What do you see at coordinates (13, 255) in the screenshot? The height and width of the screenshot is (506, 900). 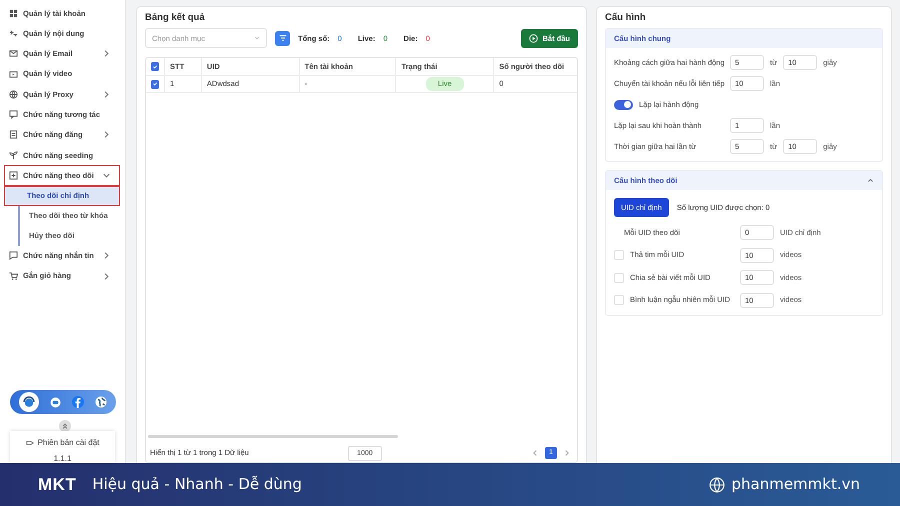 I see `message-icon` at bounding box center [13, 255].